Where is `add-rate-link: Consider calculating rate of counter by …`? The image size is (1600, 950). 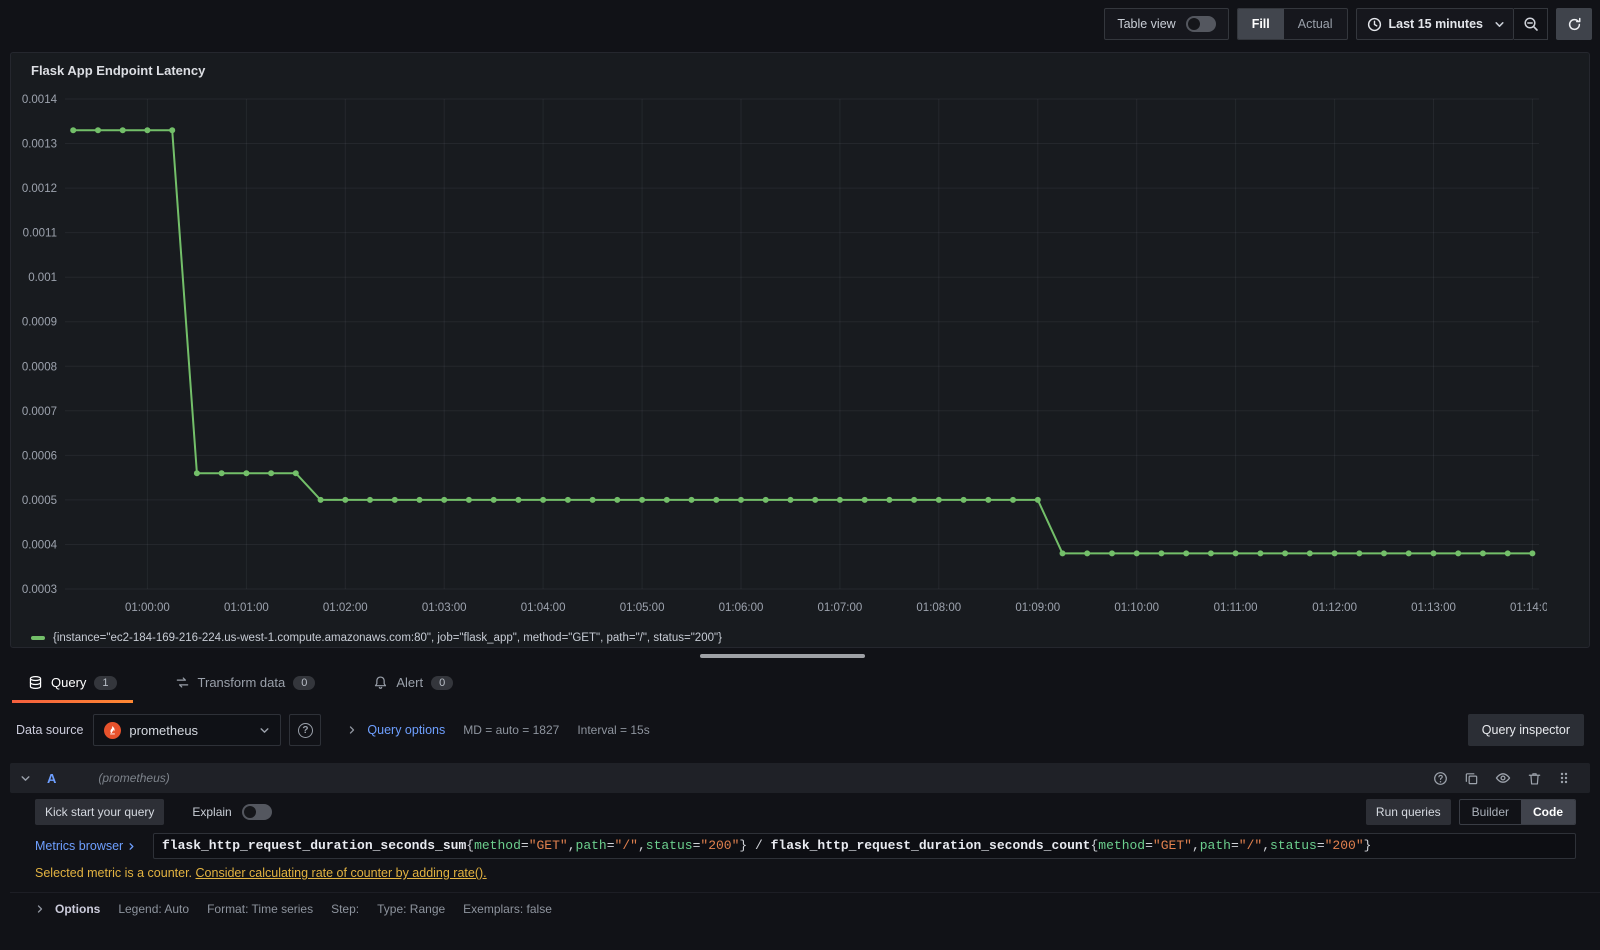 add-rate-link: Consider calculating rate of counter by … is located at coordinates (341, 873).